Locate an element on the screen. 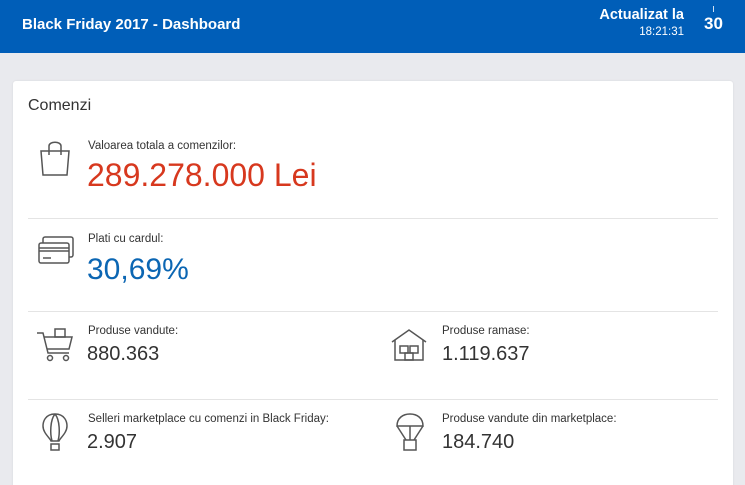  updated-label: Actualizat la is located at coordinates (641, 15).